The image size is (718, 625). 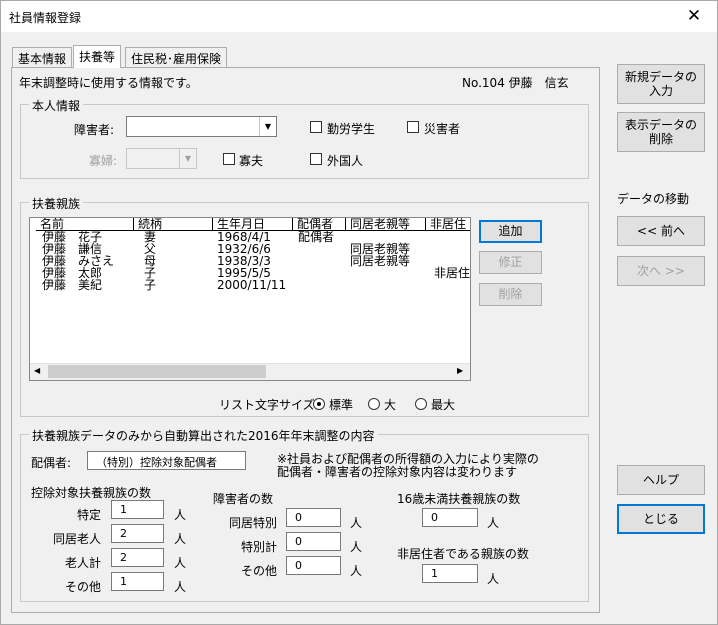 What do you see at coordinates (77, 539) in the screenshot?
I see `cohabiting-elderly-label: 同居老人` at bounding box center [77, 539].